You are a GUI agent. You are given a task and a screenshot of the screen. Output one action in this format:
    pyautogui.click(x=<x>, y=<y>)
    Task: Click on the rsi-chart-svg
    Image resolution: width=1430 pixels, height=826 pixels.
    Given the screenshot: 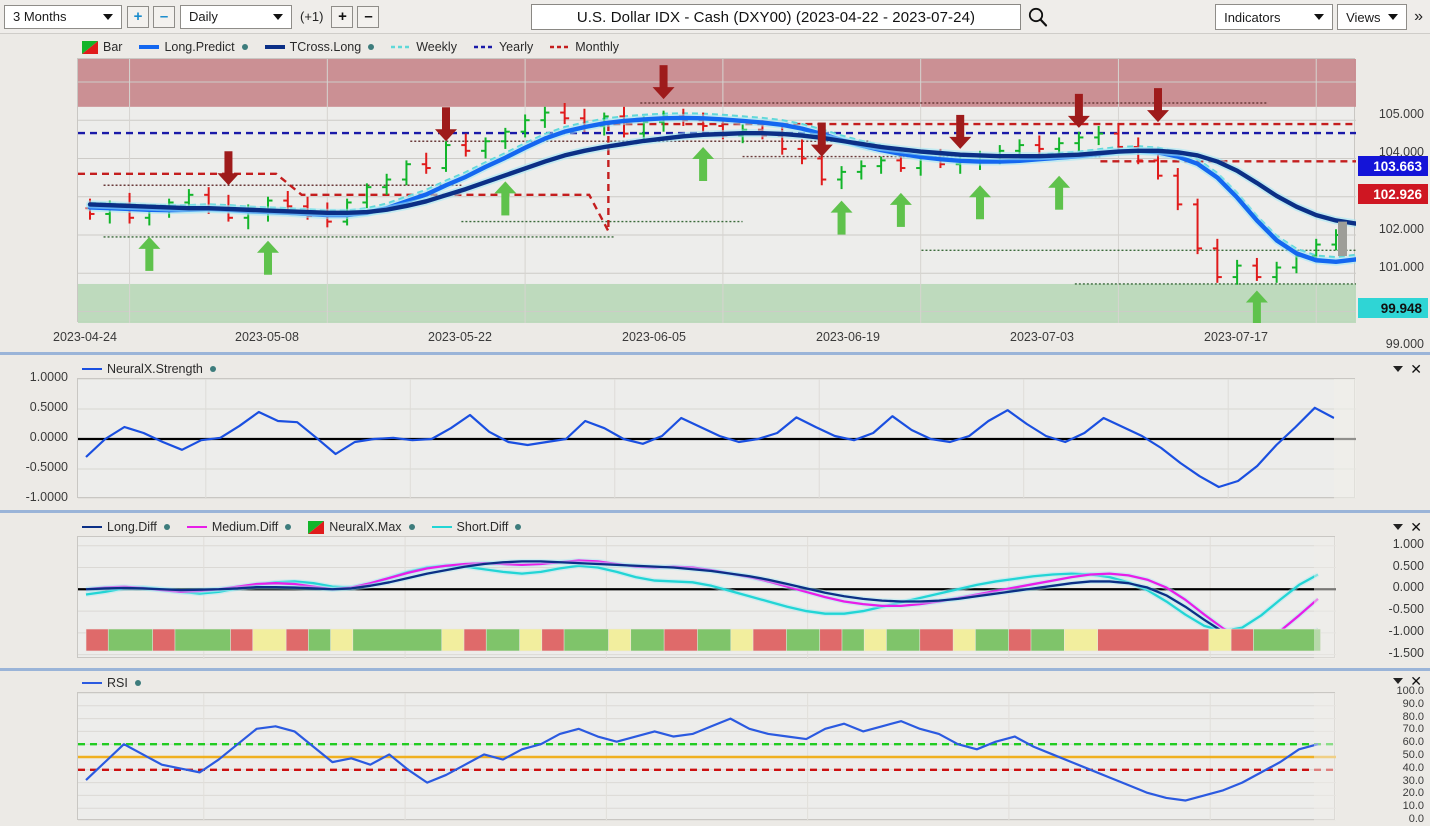 What is the action you would take?
    pyautogui.click(x=707, y=757)
    